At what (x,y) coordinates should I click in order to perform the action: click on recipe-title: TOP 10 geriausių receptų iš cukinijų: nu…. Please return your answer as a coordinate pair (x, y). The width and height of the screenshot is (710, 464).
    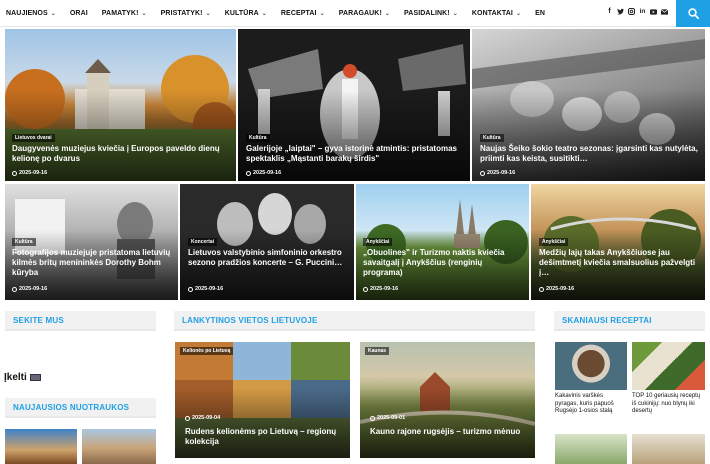
    Looking at the image, I should click on (668, 404).